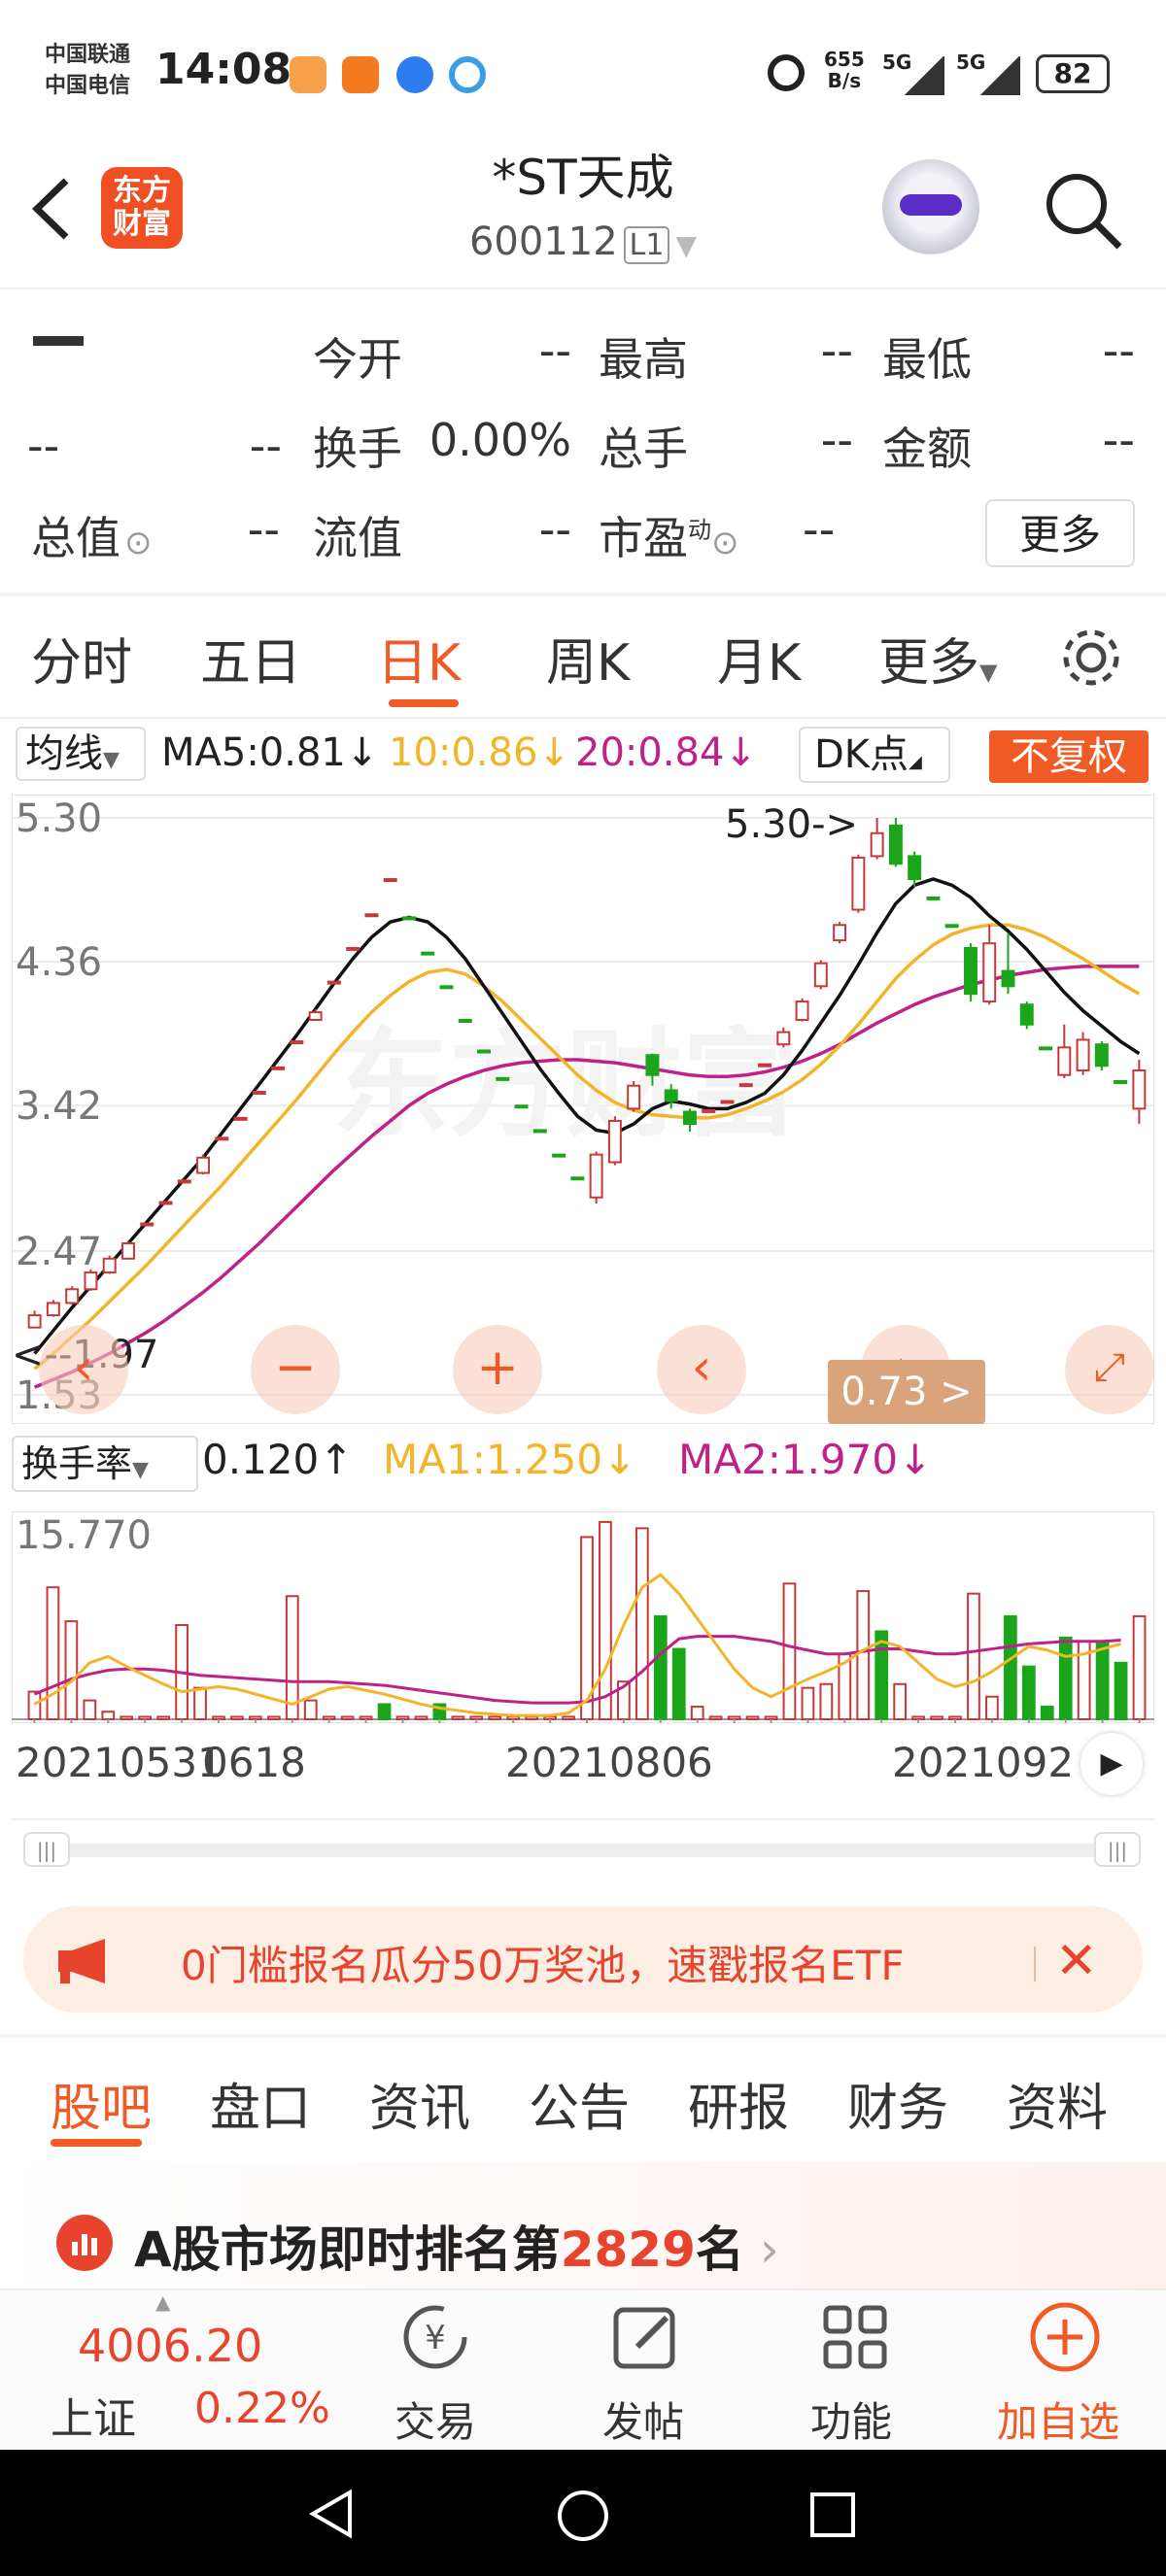 Image resolution: width=1166 pixels, height=2576 pixels. Describe the element at coordinates (456, 2246) in the screenshot. I see `ranking-text: A股市场即时排名第2829名 ›` at that location.